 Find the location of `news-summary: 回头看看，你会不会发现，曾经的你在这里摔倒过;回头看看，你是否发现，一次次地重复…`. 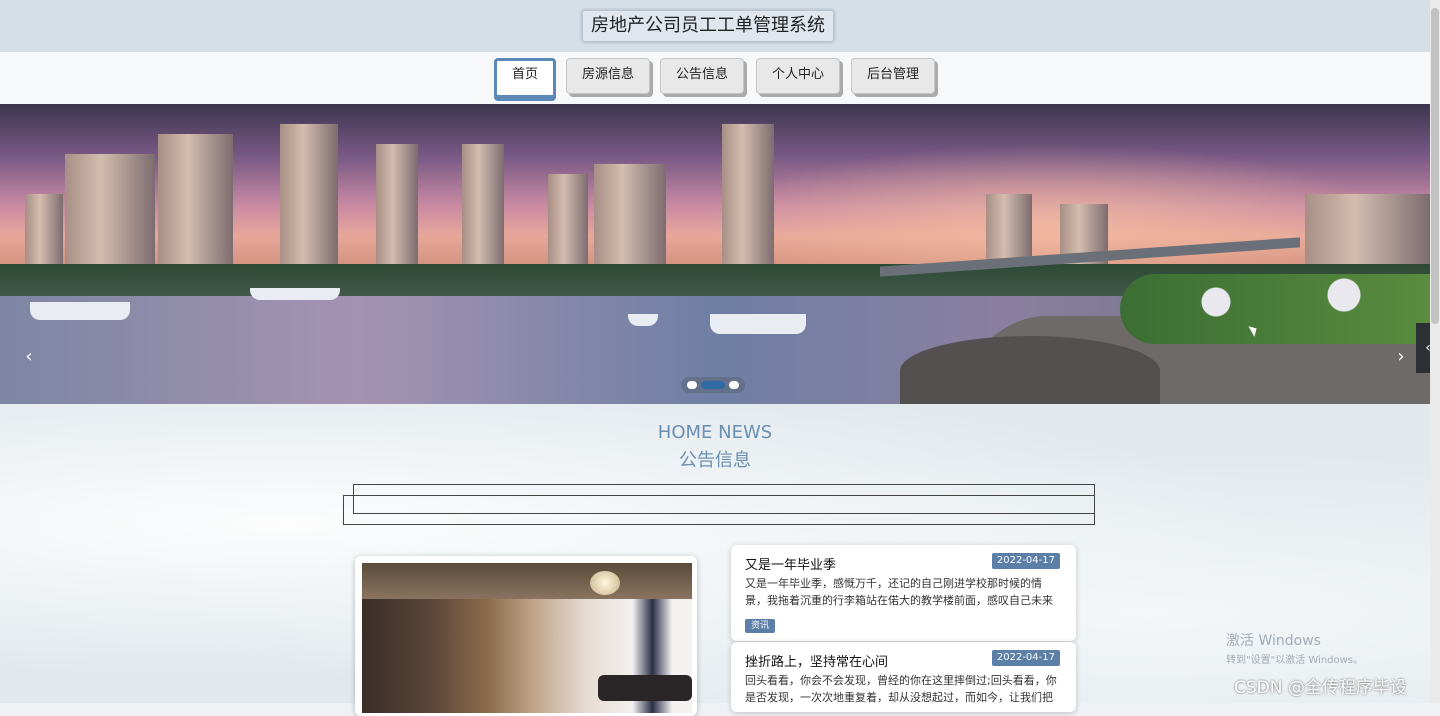

news-summary: 回头看看，你会不会发现，曾经的你在这里摔倒过;回头看看，你是否发现，一次次地重复… is located at coordinates (901, 689).